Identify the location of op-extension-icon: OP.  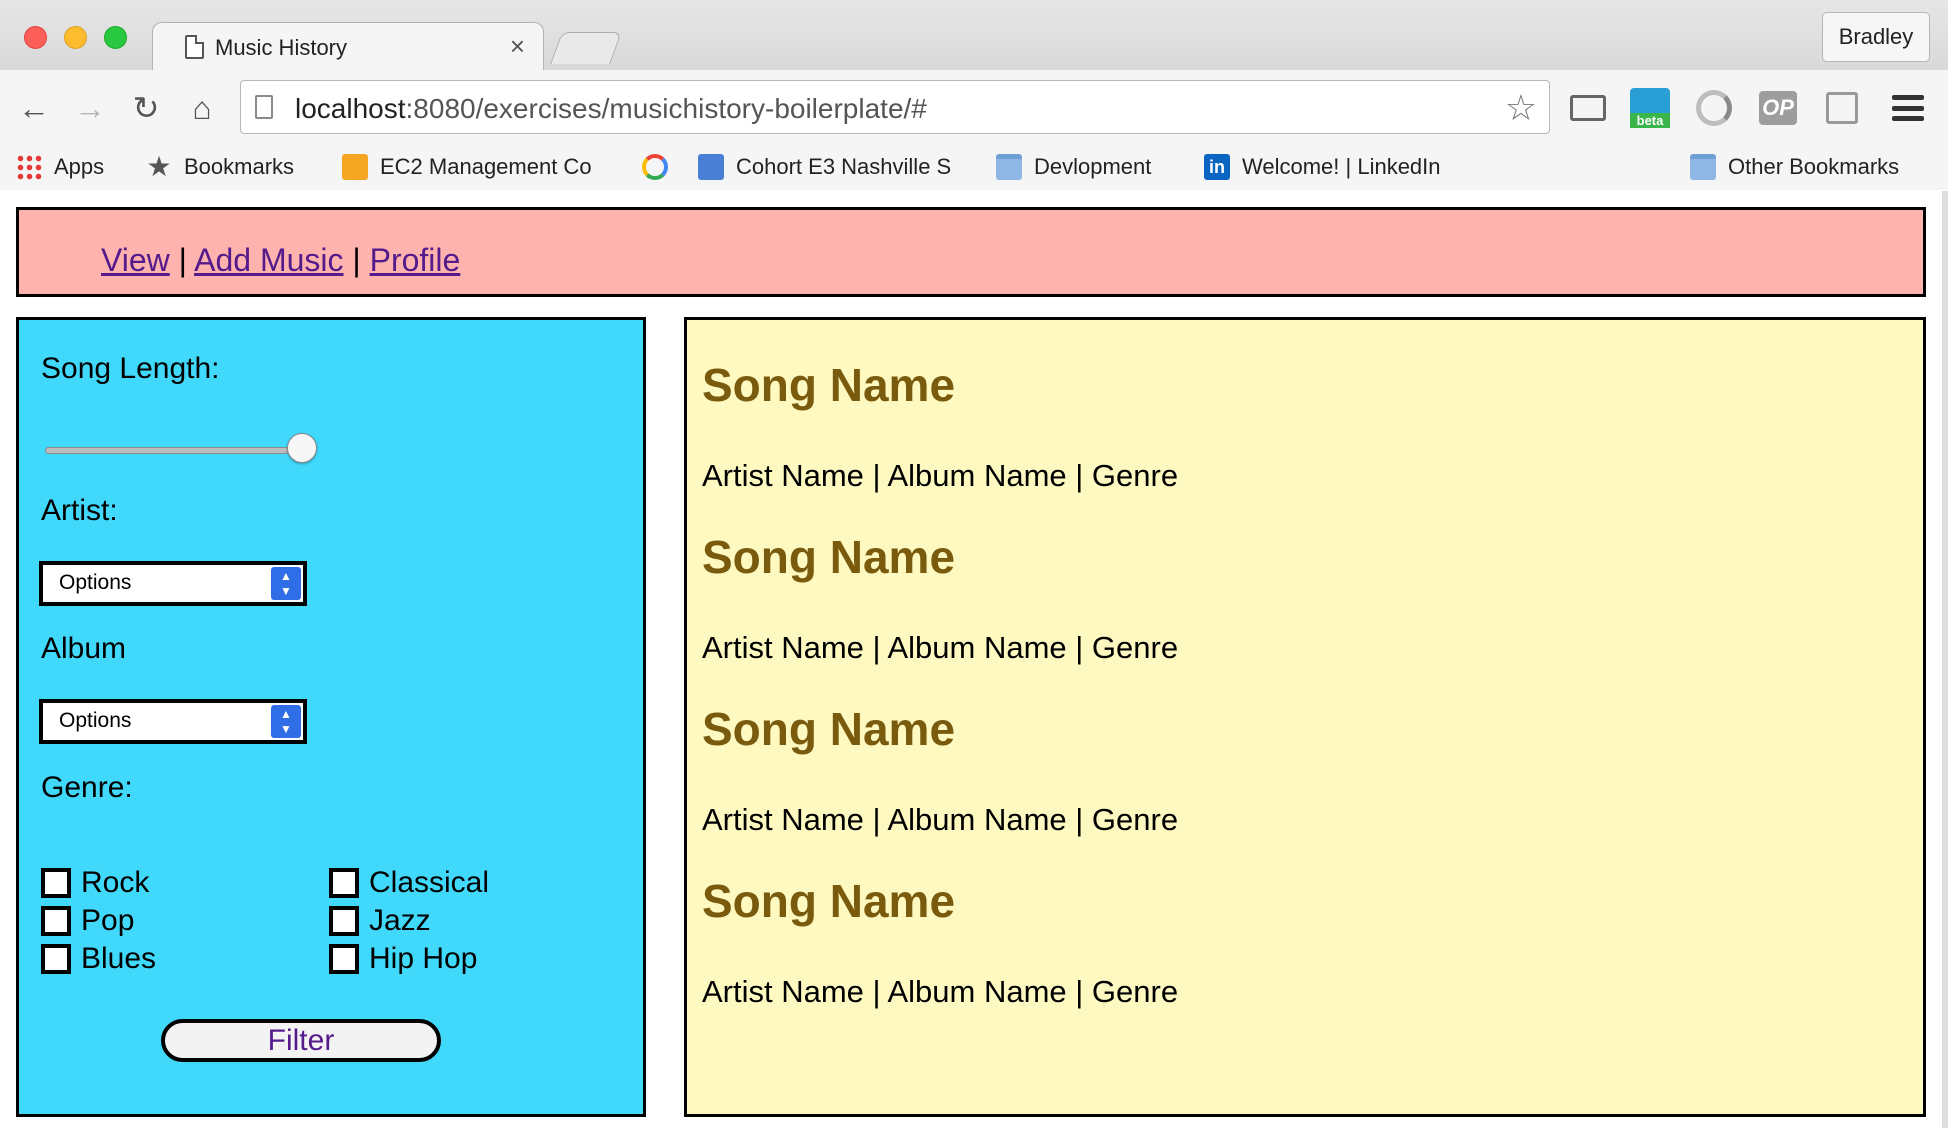
(1778, 108).